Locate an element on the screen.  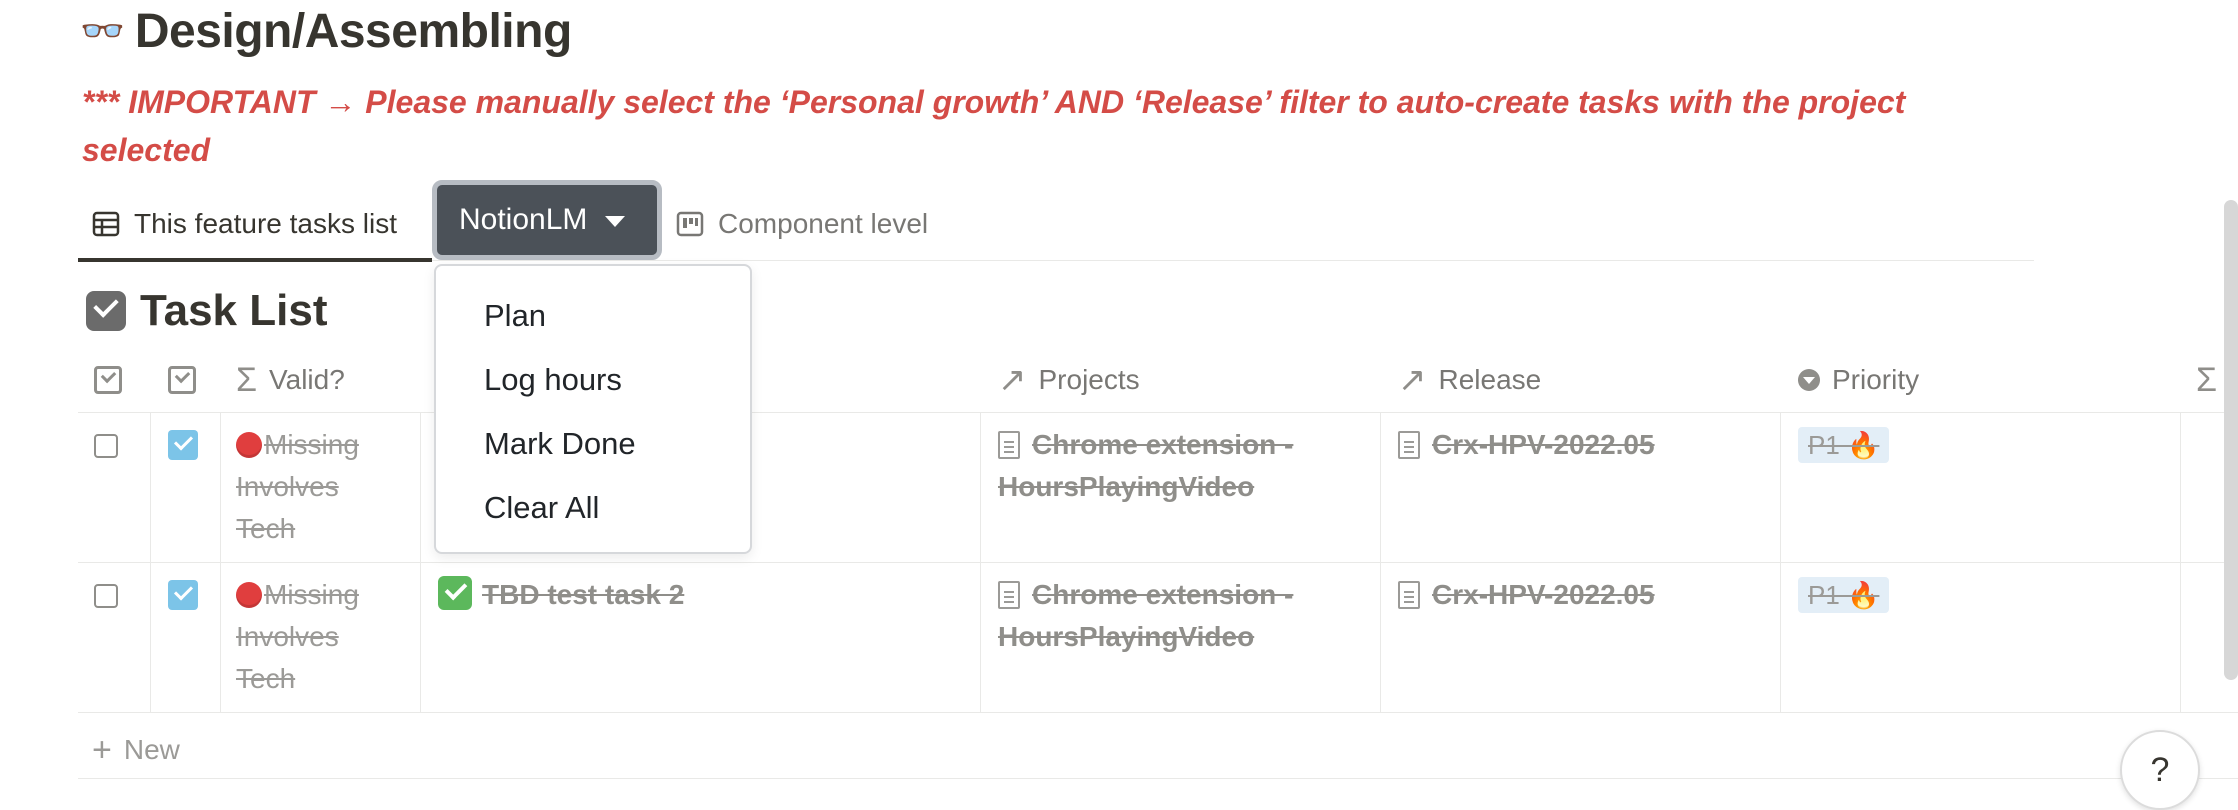
tab-label: This feature tasks list is located at coordinates (265, 223).